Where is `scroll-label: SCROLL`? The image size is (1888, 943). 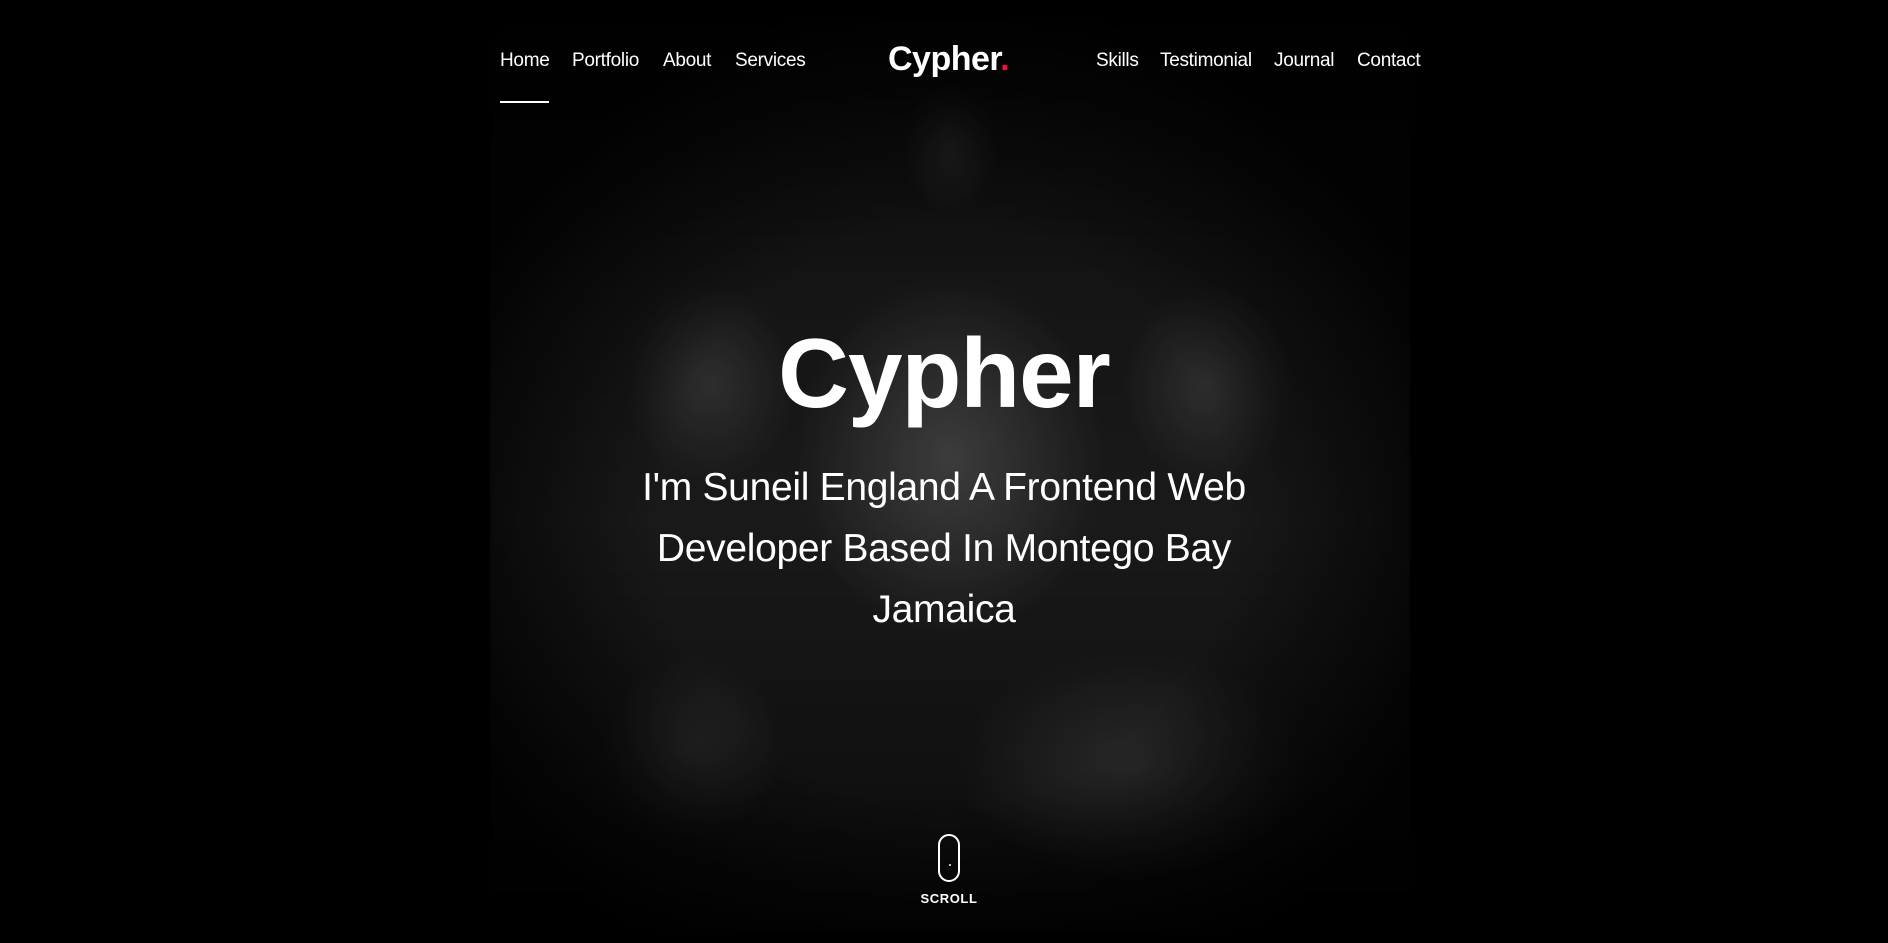 scroll-label: SCROLL is located at coordinates (949, 898).